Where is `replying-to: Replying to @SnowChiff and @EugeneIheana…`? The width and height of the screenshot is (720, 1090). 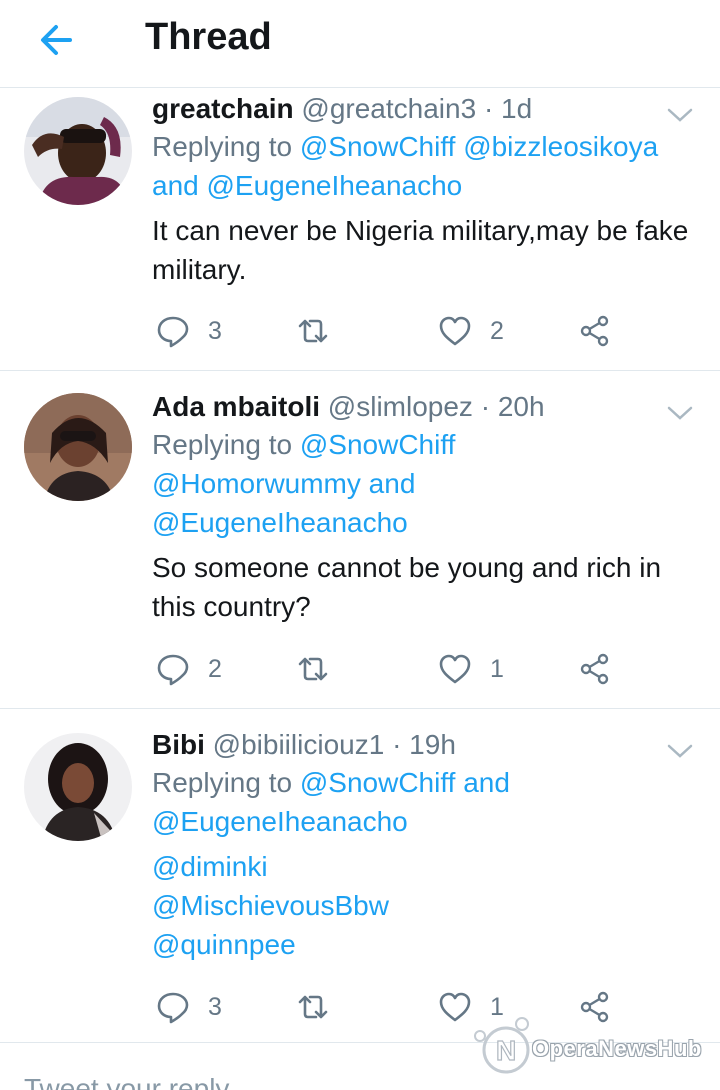
replying-to: Replying to @SnowChiff and @EugeneIheana… is located at coordinates (426, 802).